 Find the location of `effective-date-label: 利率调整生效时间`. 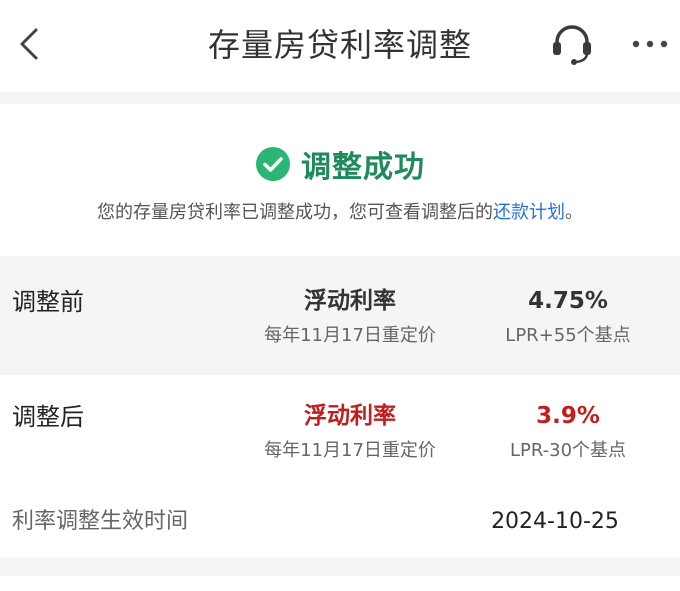

effective-date-label: 利率调整生效时间 is located at coordinates (100, 521).